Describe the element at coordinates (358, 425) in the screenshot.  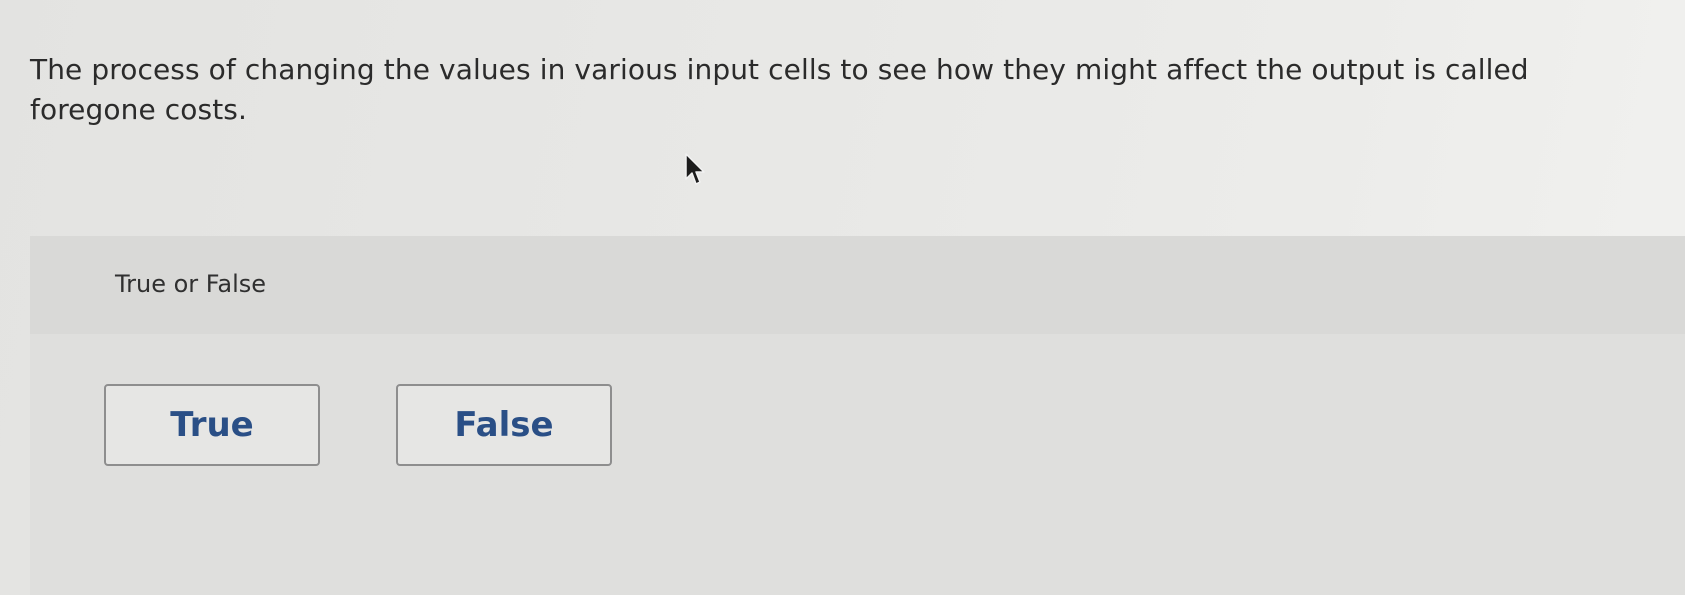
I see `answer-options: True False` at that location.